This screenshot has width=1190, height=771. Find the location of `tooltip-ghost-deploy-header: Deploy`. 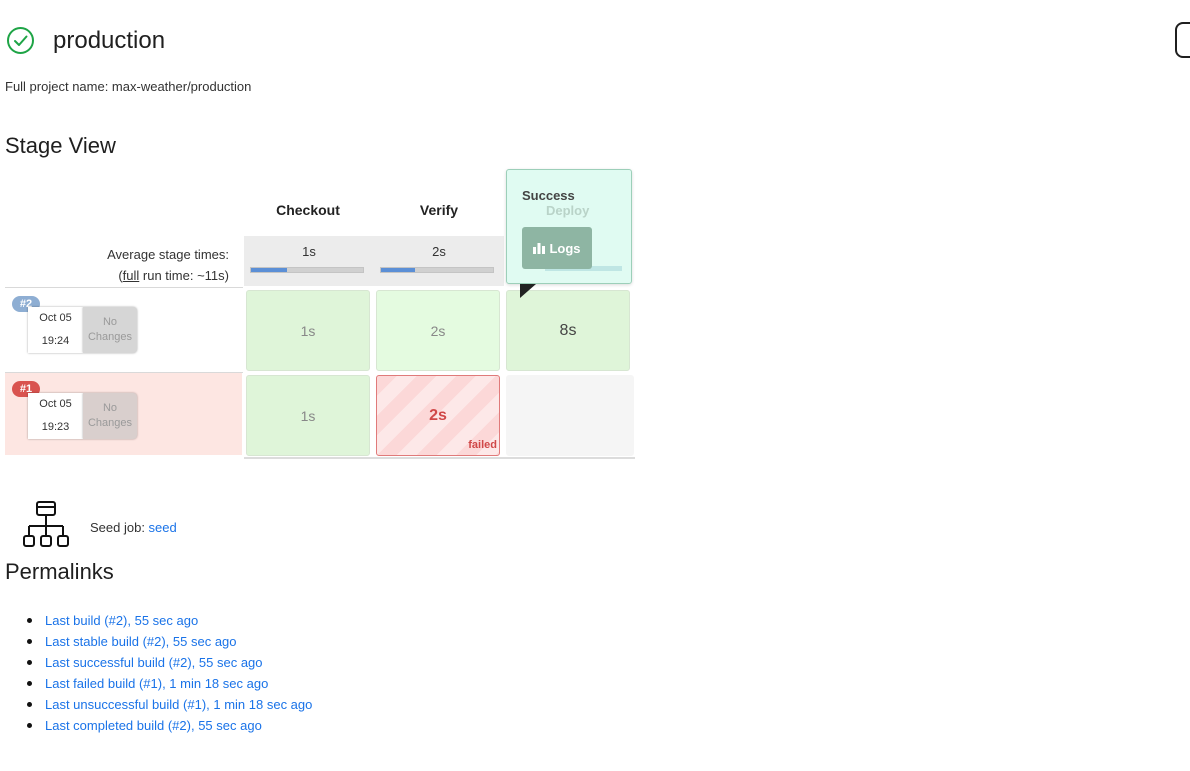

tooltip-ghost-deploy-header: Deploy is located at coordinates (568, 210).